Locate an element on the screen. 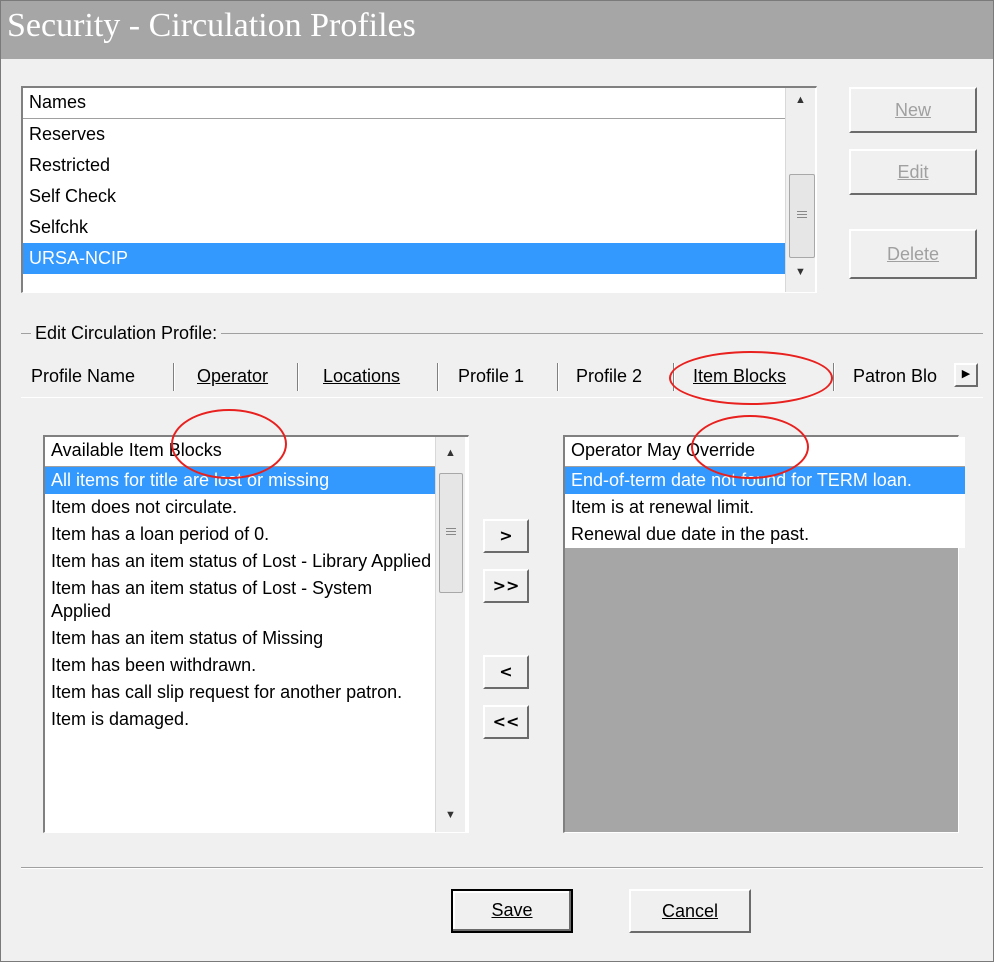 The image size is (994, 962). list-item: Self Check is located at coordinates (406, 196).